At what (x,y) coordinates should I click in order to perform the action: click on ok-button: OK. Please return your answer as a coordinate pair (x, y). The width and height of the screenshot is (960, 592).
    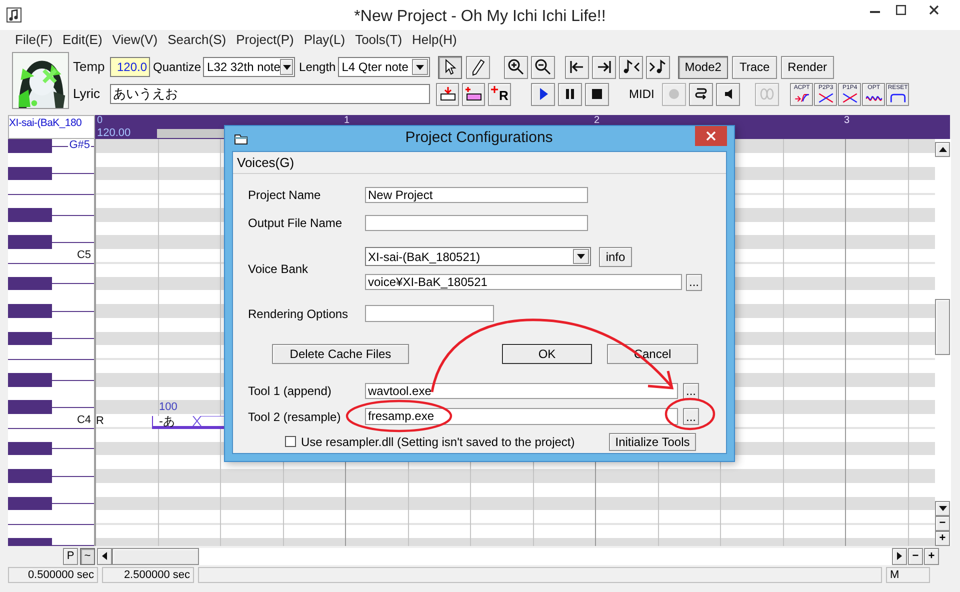
    Looking at the image, I should click on (547, 354).